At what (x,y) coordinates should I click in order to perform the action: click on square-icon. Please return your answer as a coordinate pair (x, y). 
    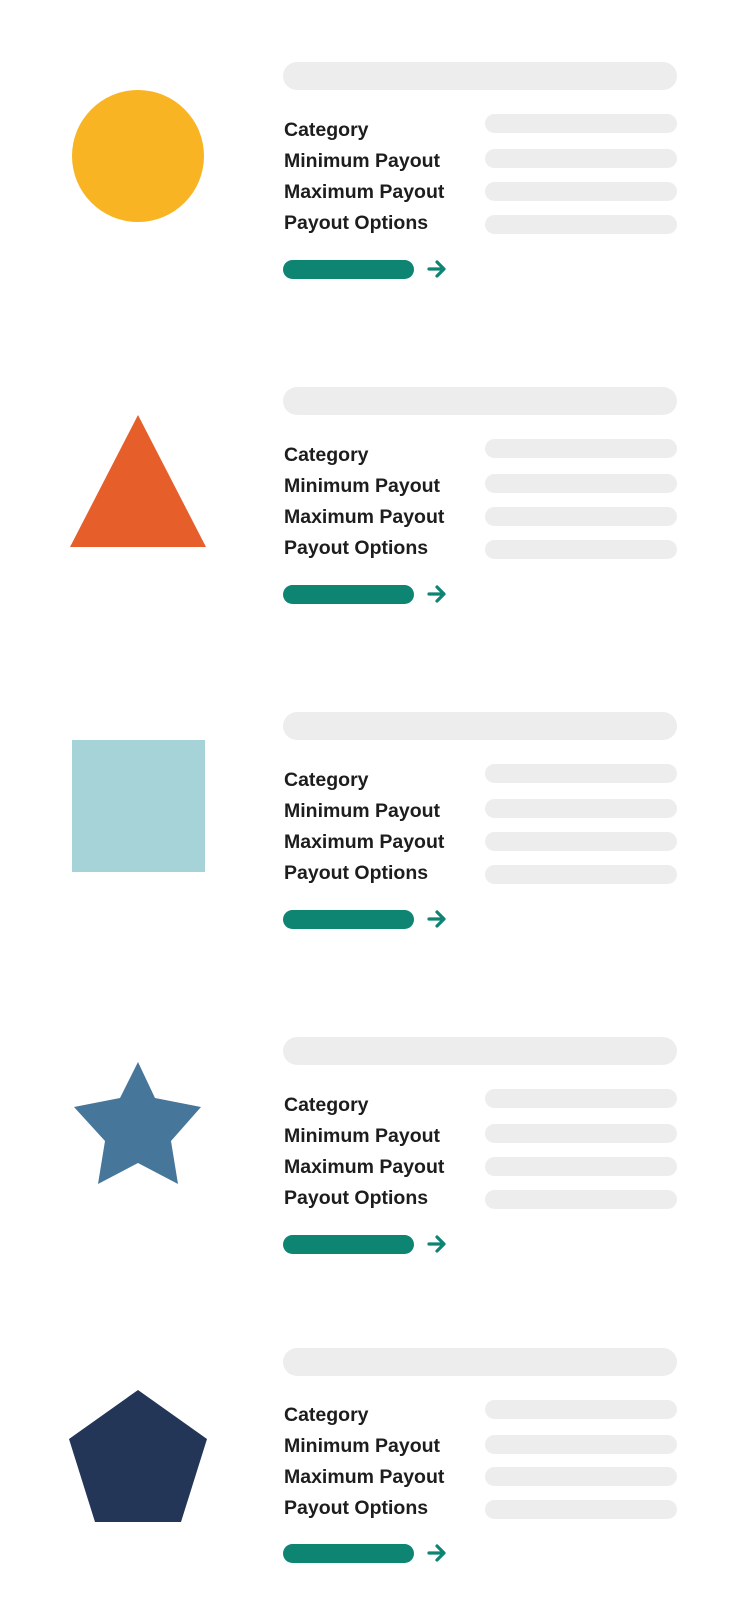
    Looking at the image, I should click on (138, 808).